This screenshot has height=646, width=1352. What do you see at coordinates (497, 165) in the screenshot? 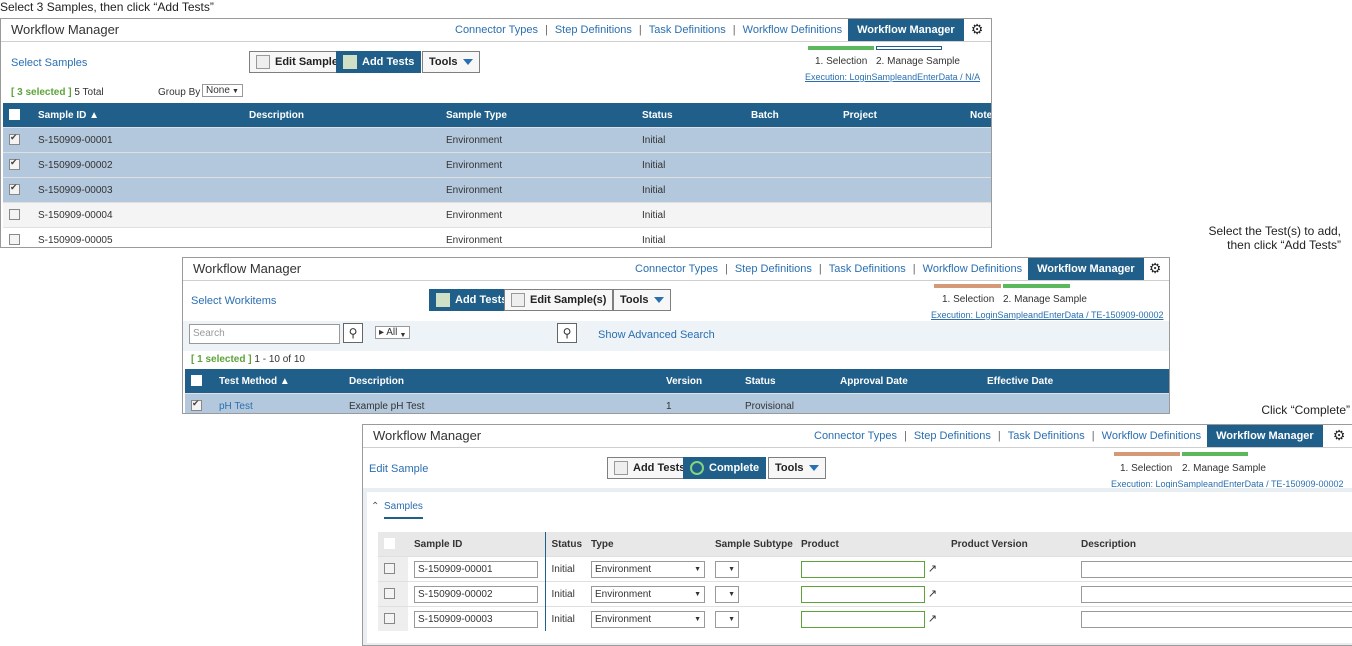
I see `table-row: S-150909-00002 EnvironmentInitial` at bounding box center [497, 165].